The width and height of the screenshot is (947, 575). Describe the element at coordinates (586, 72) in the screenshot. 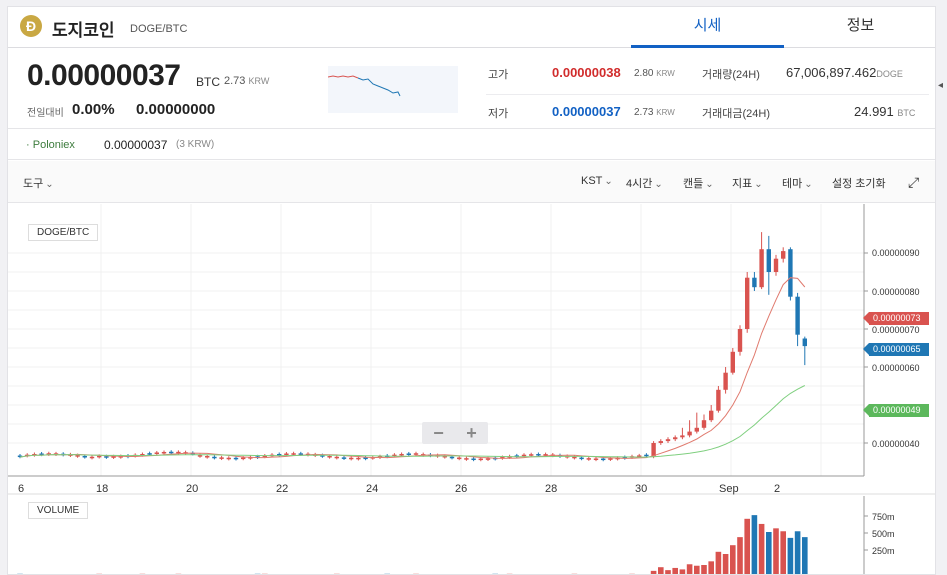

I see `high-value: 0.00000038` at that location.